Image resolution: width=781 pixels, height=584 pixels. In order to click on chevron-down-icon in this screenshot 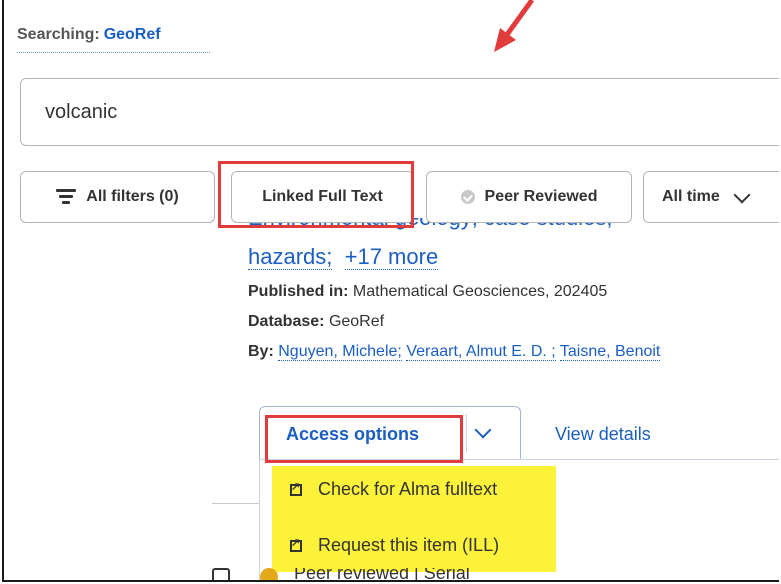, I will do `click(742, 194)`.